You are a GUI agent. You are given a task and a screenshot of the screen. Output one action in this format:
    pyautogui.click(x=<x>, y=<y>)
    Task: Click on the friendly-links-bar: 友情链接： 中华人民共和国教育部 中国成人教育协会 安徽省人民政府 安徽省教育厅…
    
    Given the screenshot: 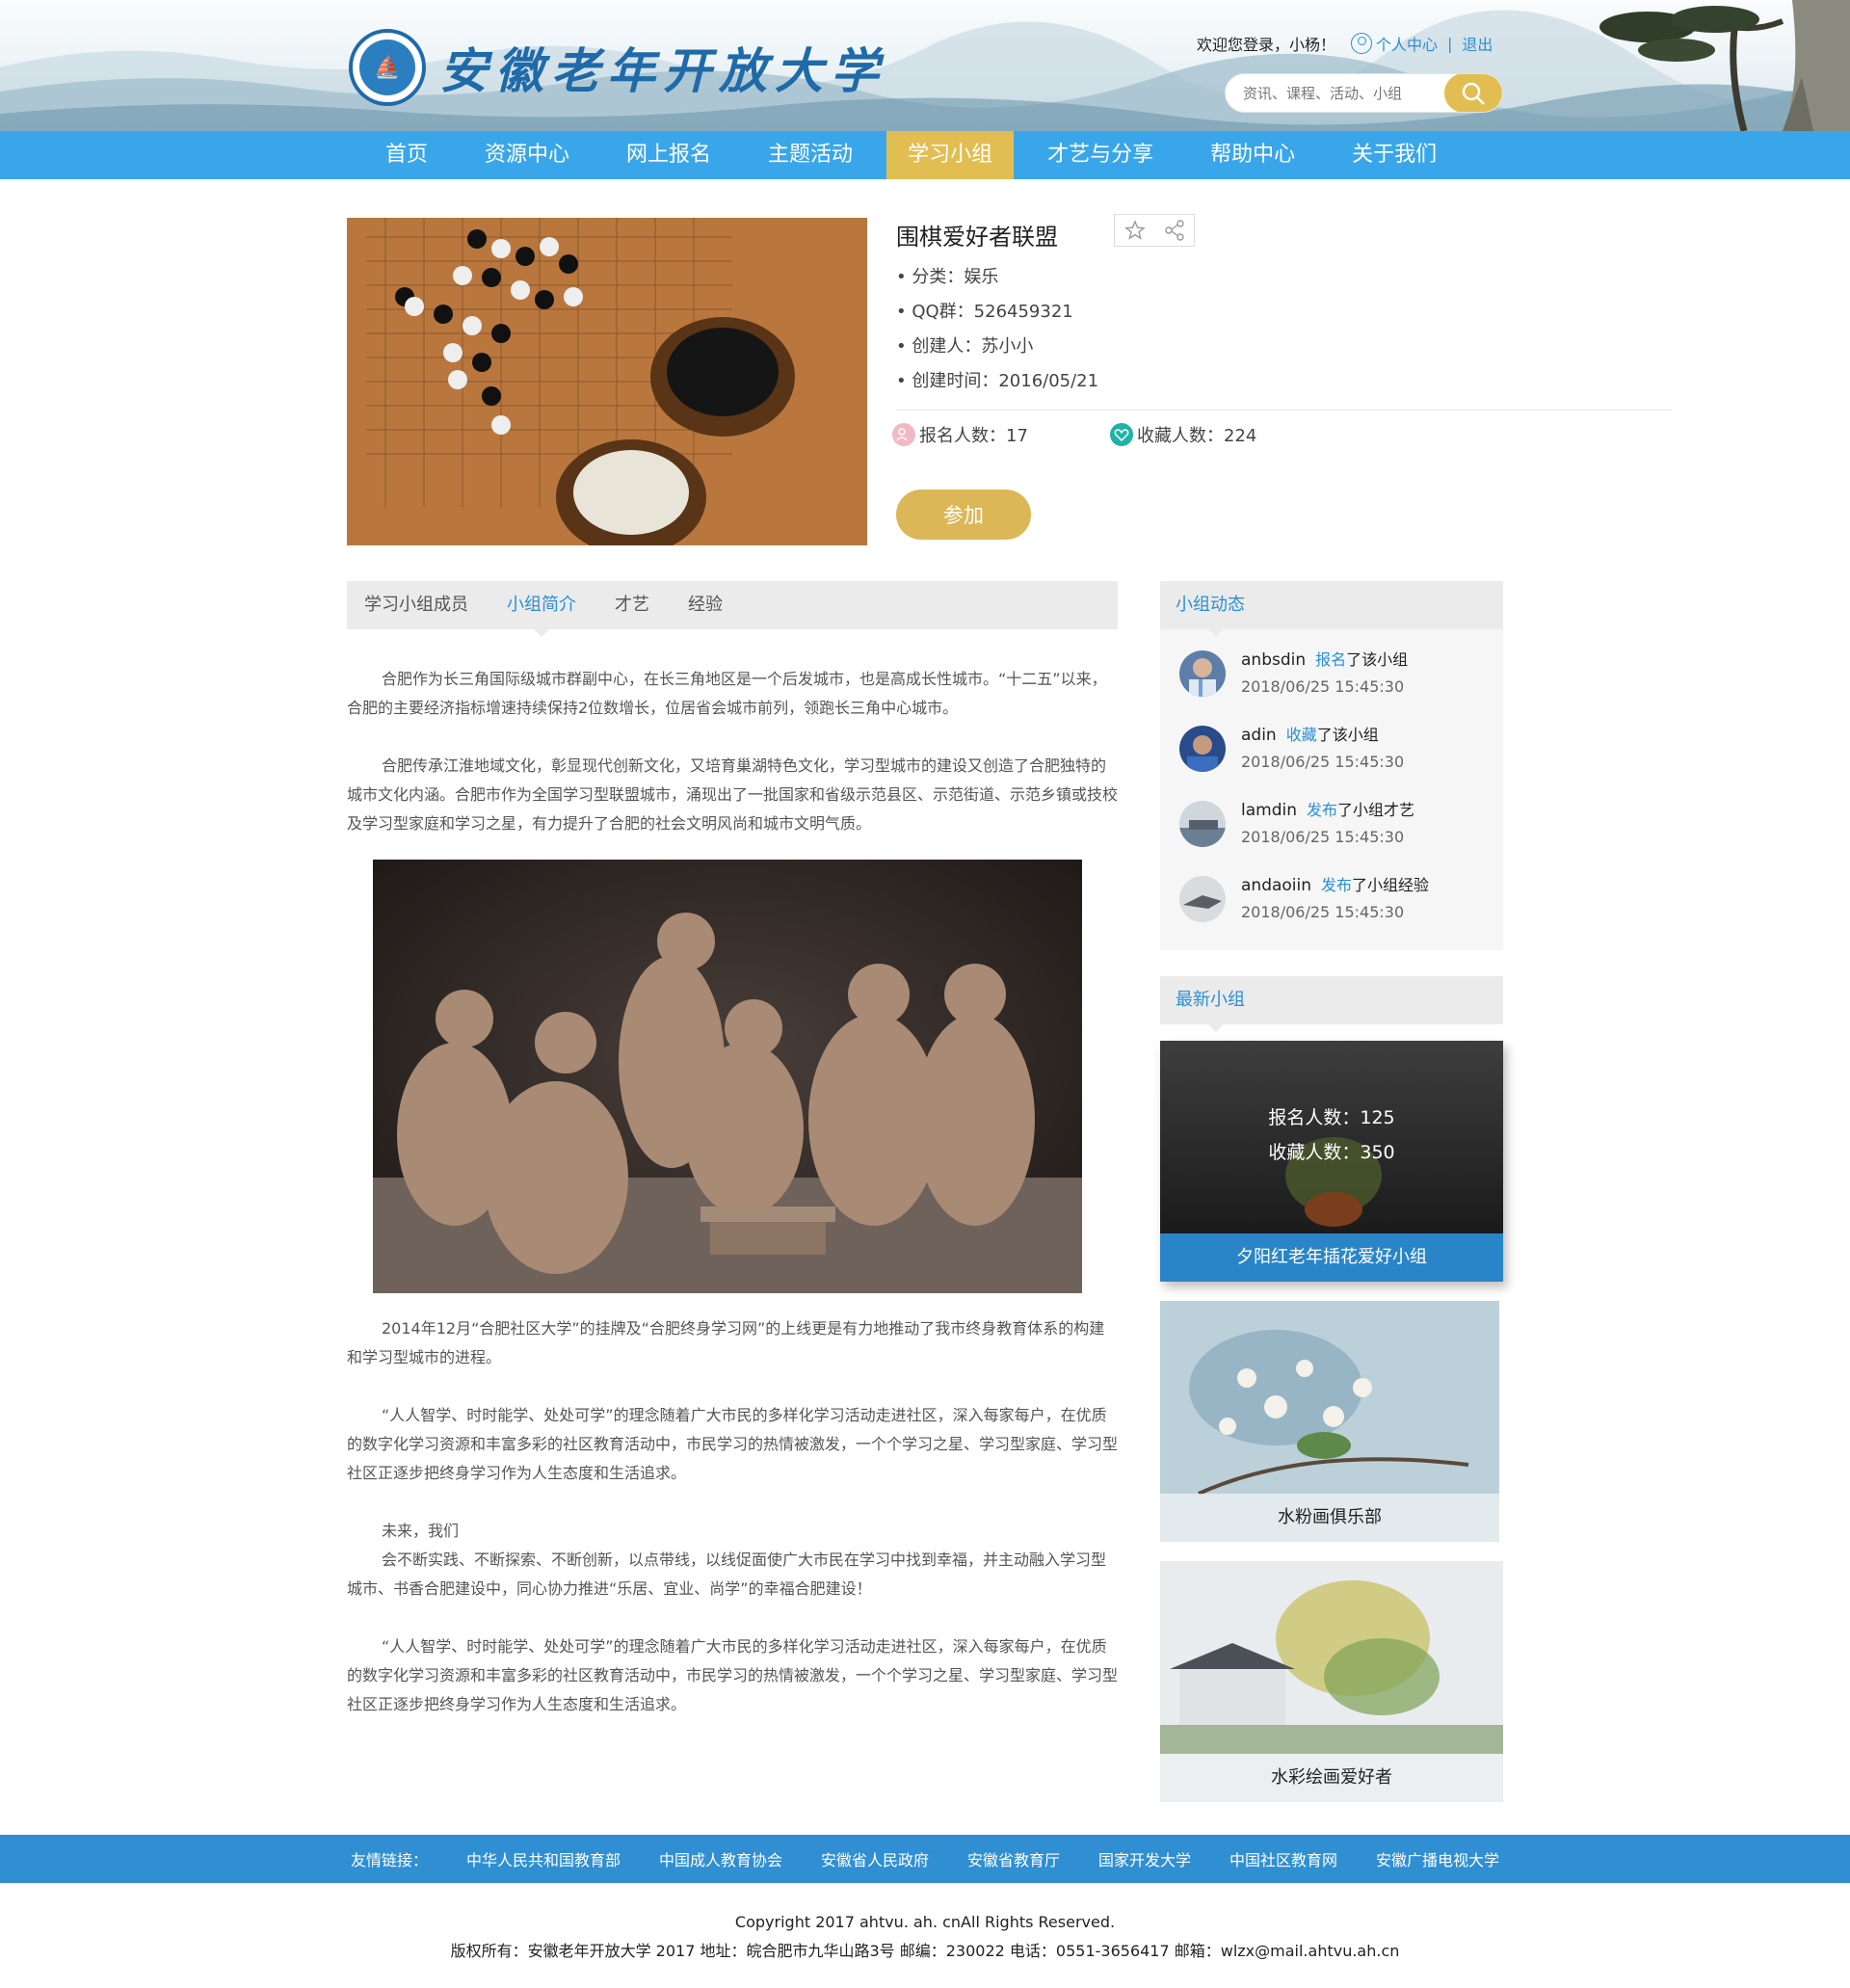 What is the action you would take?
    pyautogui.click(x=925, y=1859)
    